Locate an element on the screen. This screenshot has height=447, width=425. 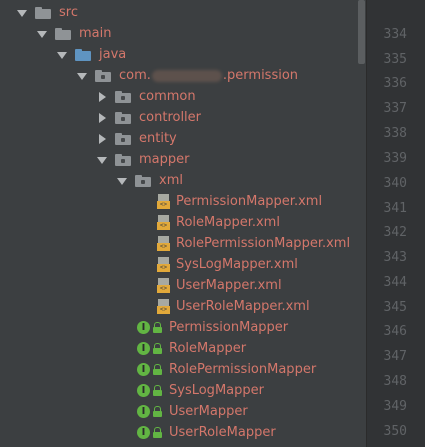
line-number: 335 is located at coordinates (395, 59).